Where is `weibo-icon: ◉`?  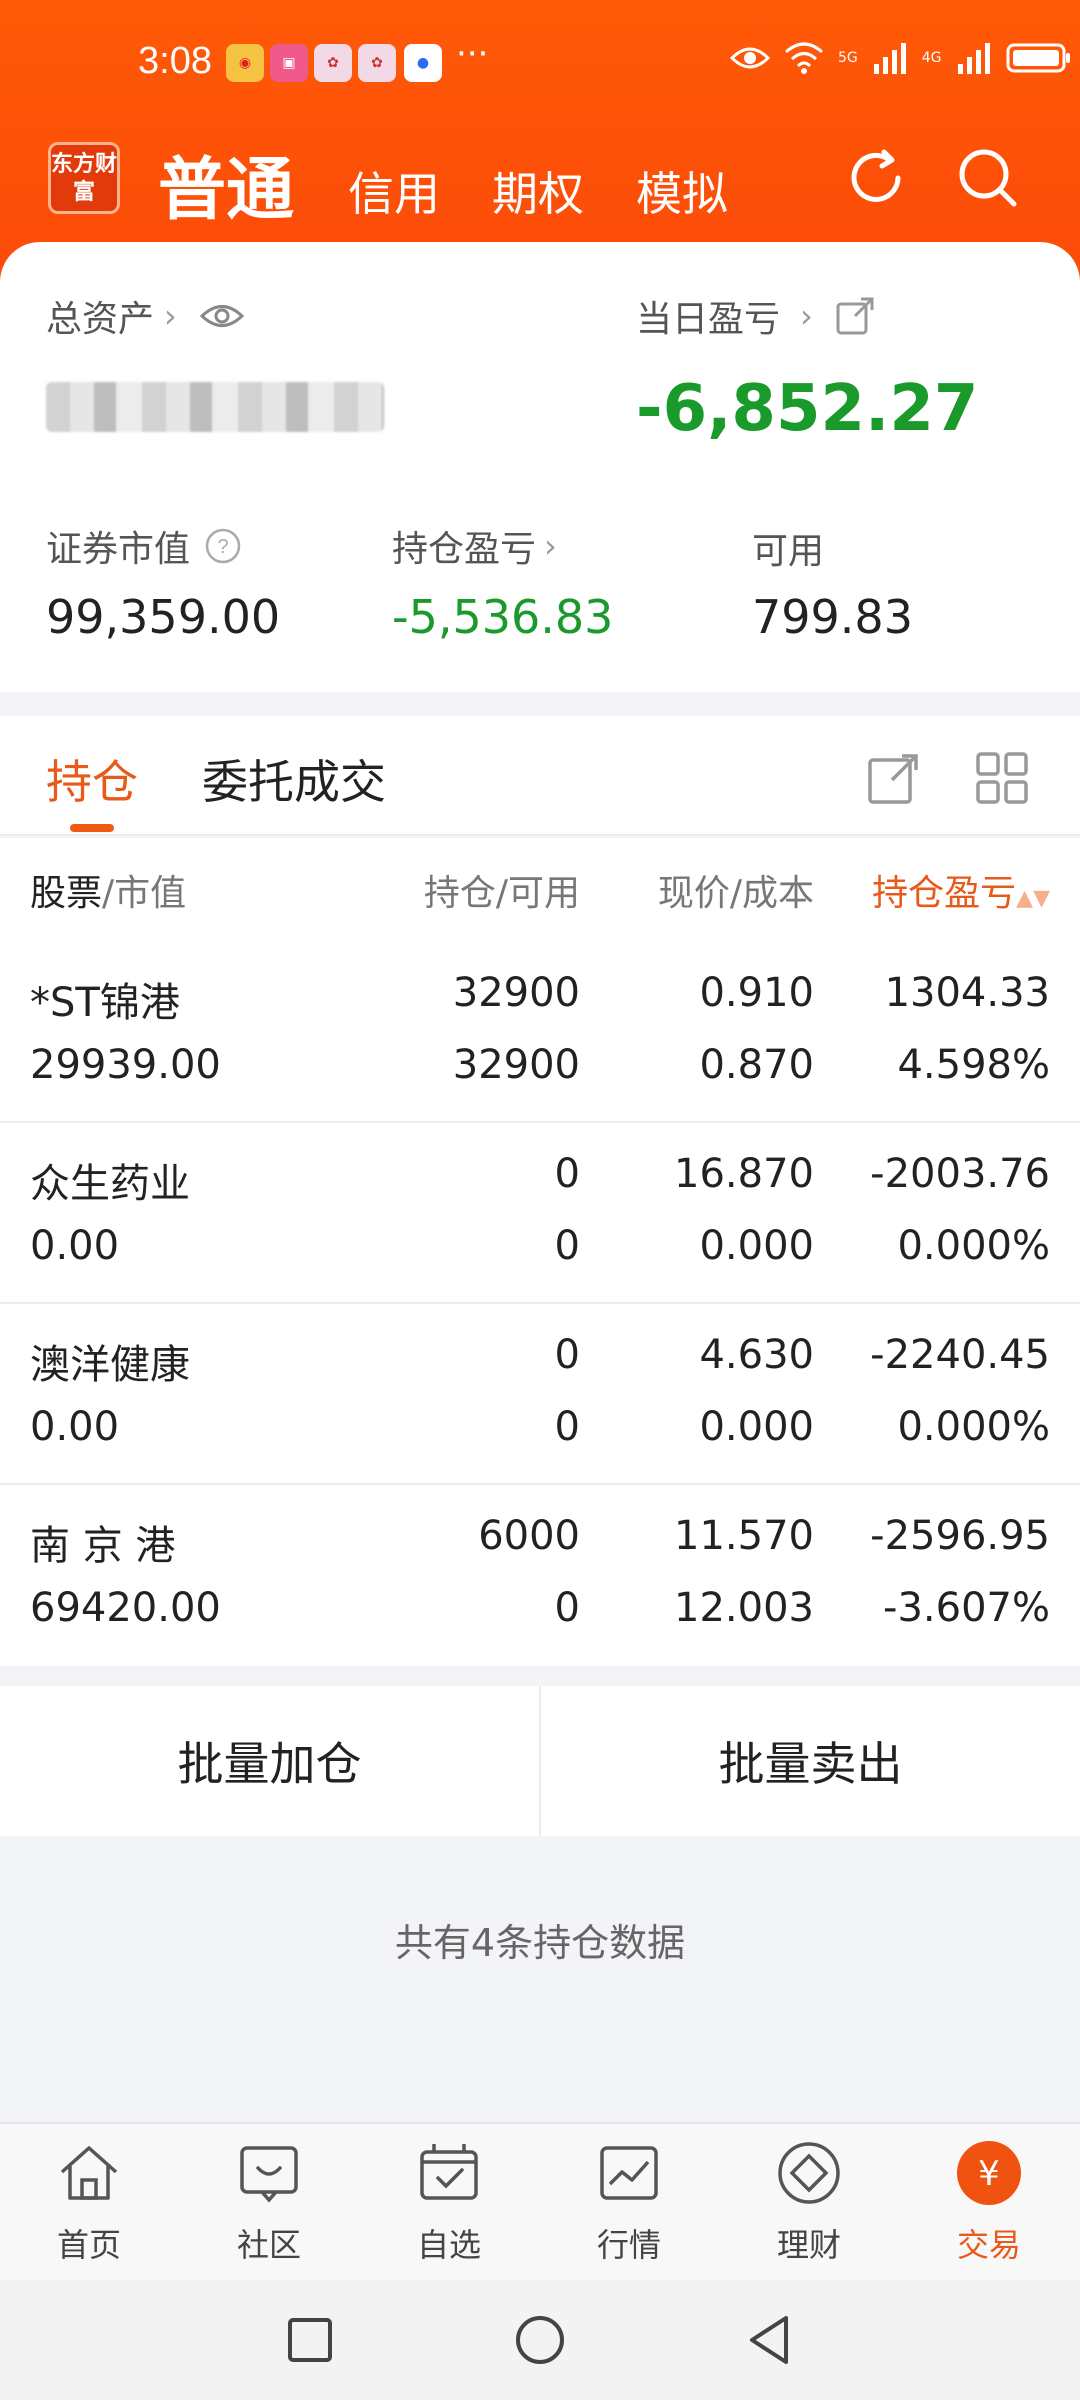
weibo-icon: ◉ is located at coordinates (245, 63).